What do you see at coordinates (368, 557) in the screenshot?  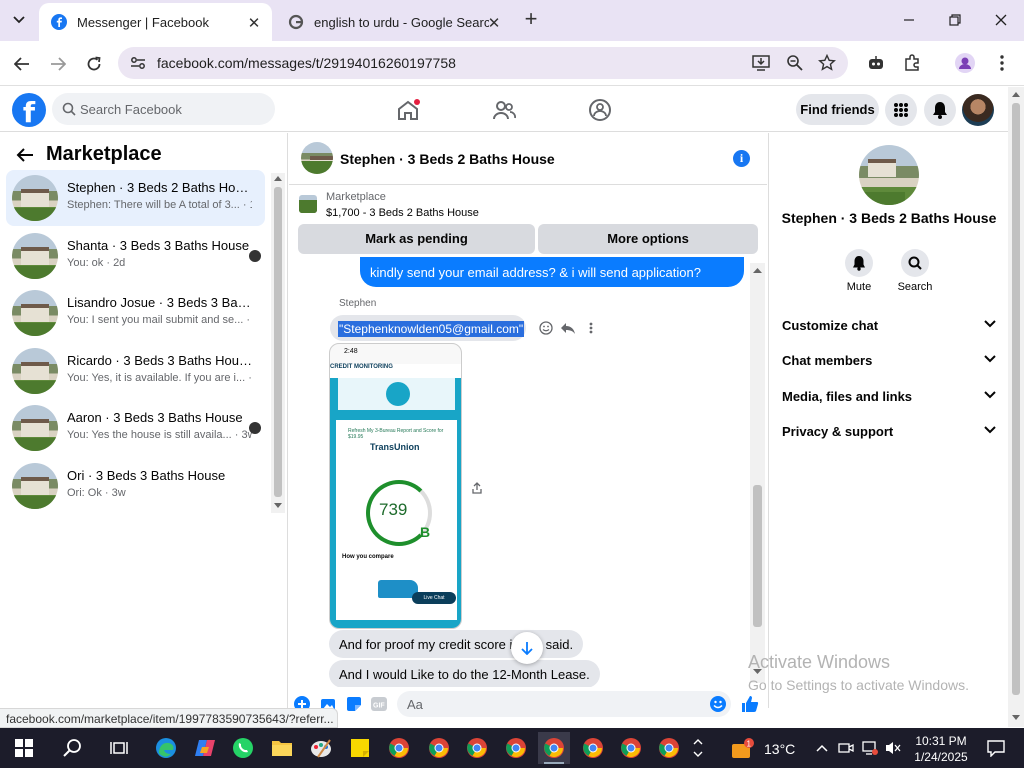 I see `compare-heading: How you compare` at bounding box center [368, 557].